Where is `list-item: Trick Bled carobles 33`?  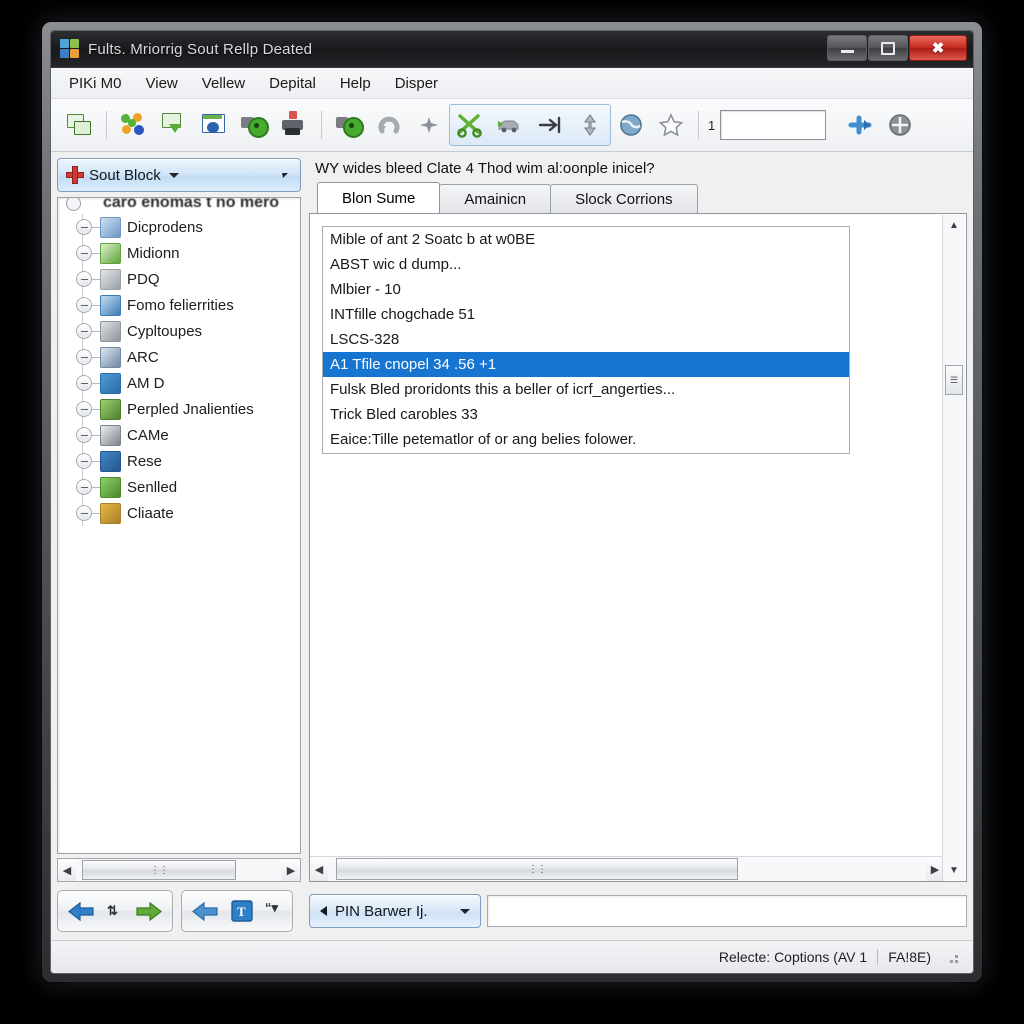
list-item: Trick Bled carobles 33 is located at coordinates (586, 414).